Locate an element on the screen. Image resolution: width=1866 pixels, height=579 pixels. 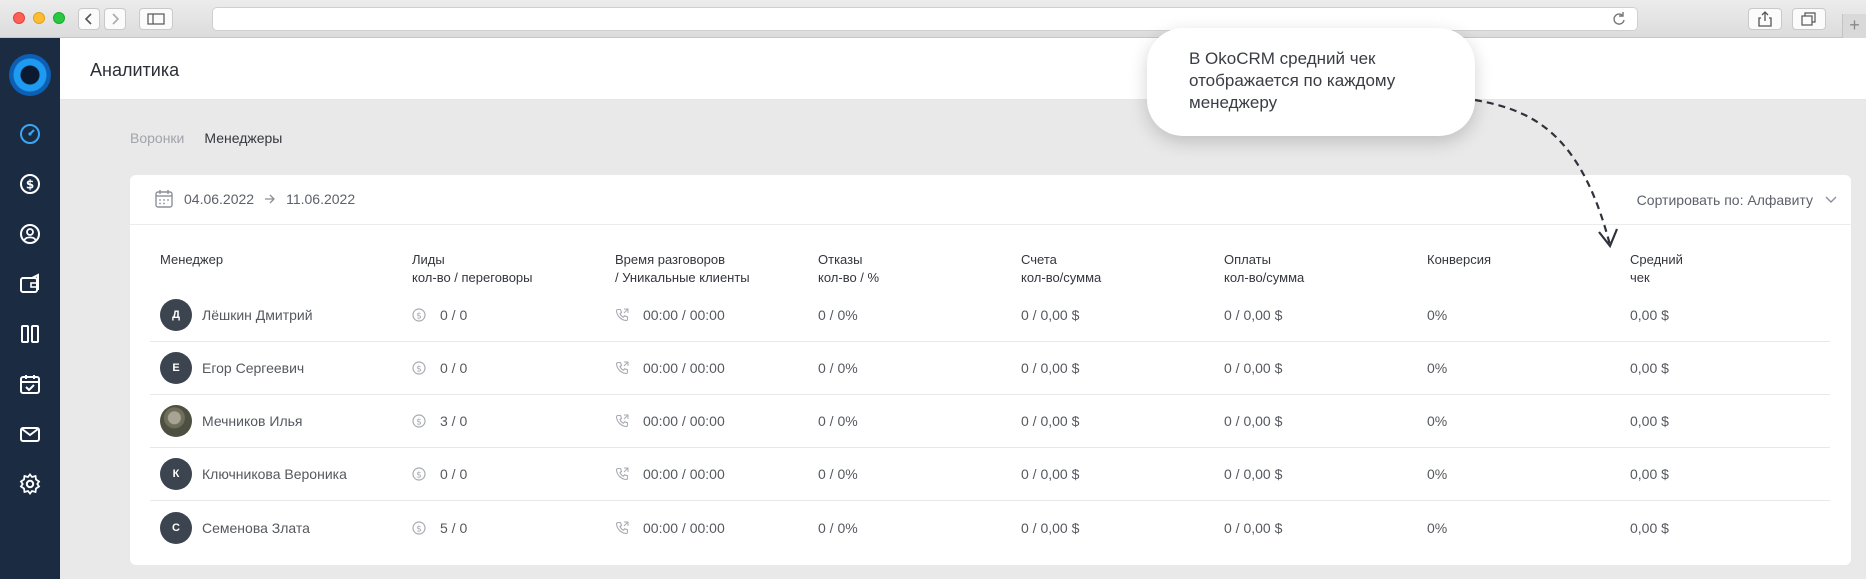
manager-cell: Е Егор Сергеевич is located at coordinates (281, 368).